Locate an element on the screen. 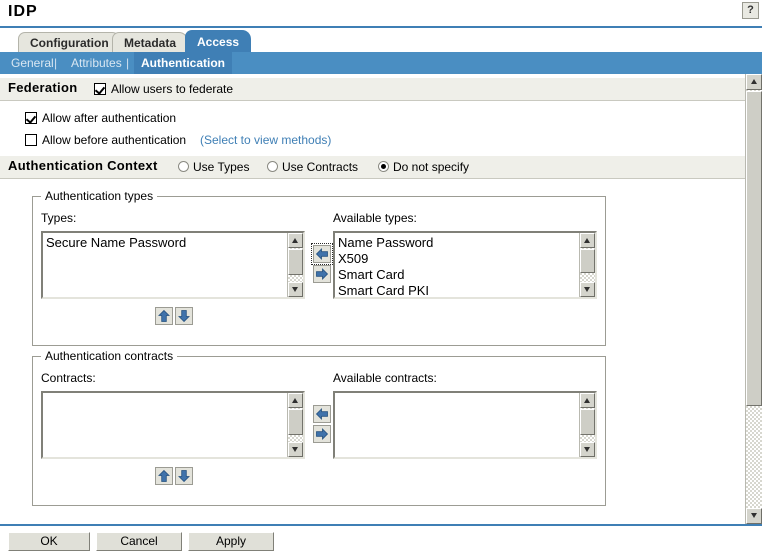 The height and width of the screenshot is (551, 762). list-item: Smart Card is located at coordinates (458, 275).